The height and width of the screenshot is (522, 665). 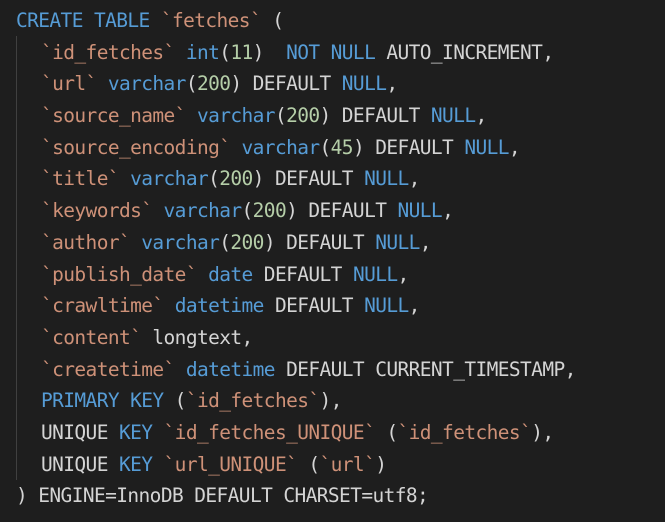 I want to click on code-token: 45, so click(x=342, y=147).